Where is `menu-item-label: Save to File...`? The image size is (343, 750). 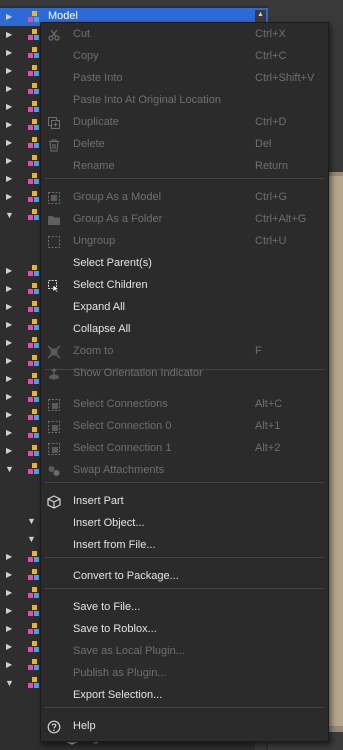
menu-item-label: Save to File... is located at coordinates (107, 607).